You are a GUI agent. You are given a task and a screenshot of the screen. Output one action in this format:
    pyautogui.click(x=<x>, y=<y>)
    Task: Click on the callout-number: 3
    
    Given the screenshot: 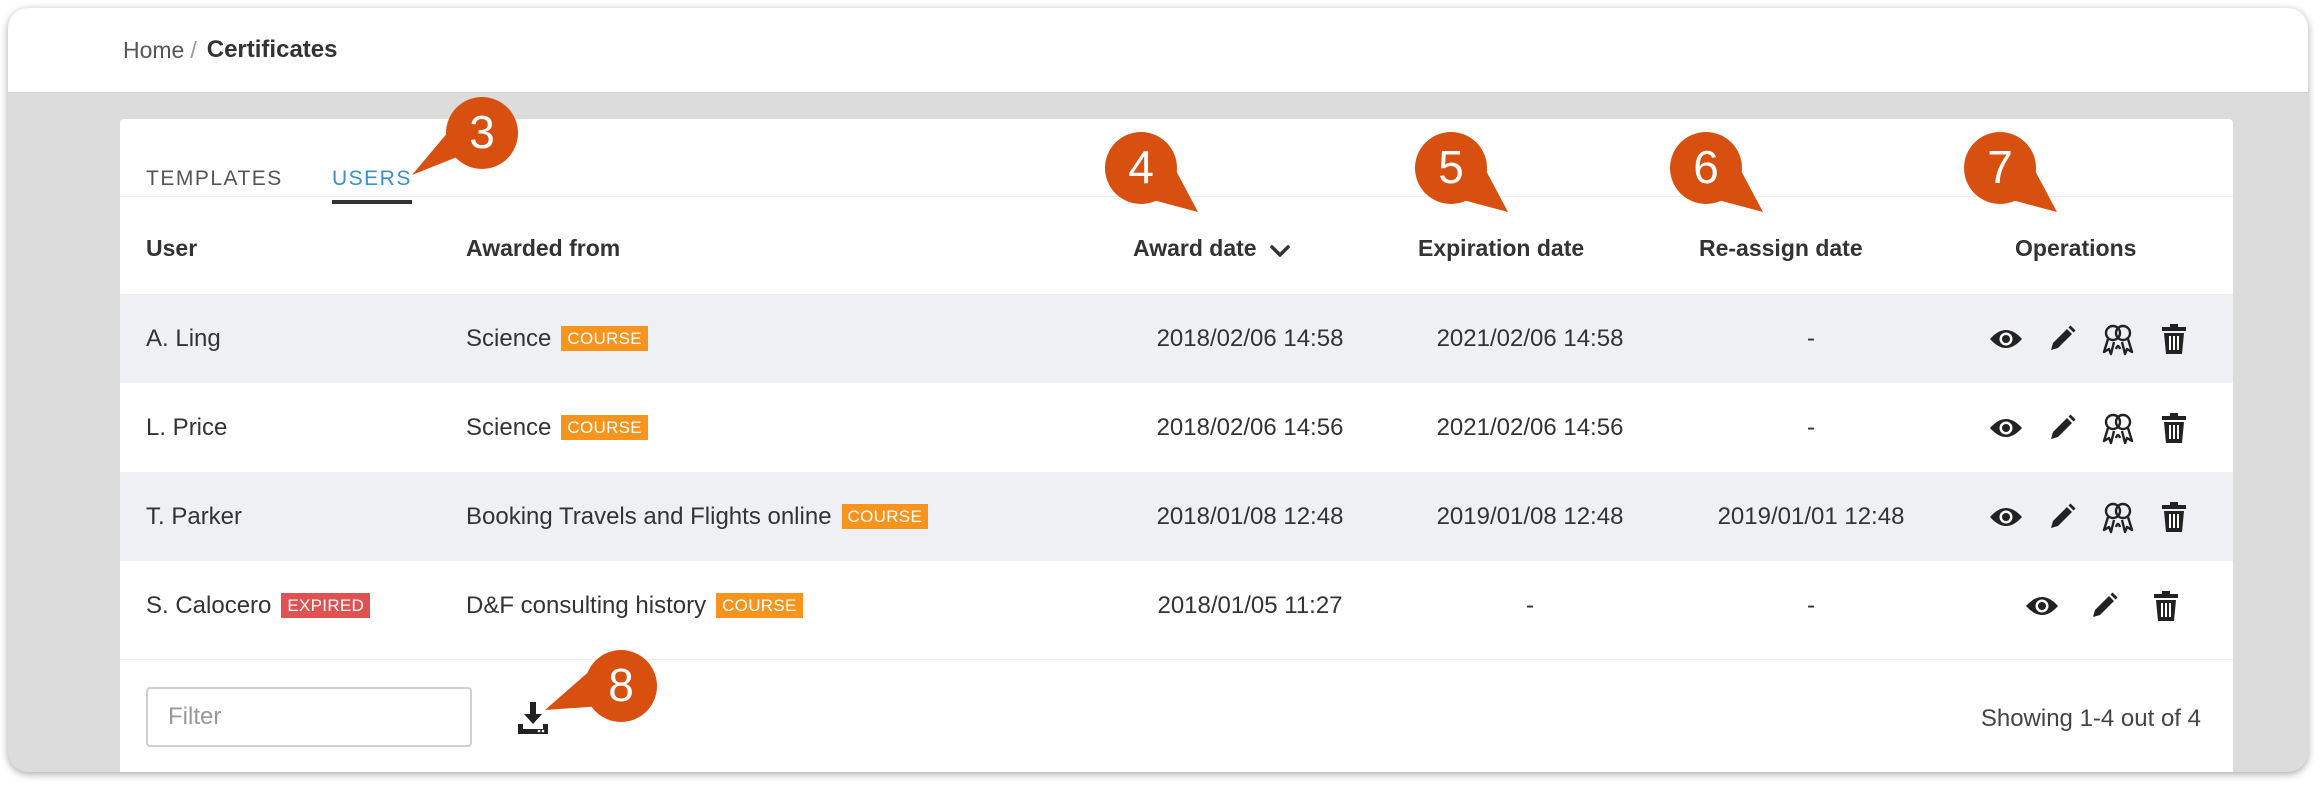 What is the action you would take?
    pyautogui.click(x=482, y=132)
    